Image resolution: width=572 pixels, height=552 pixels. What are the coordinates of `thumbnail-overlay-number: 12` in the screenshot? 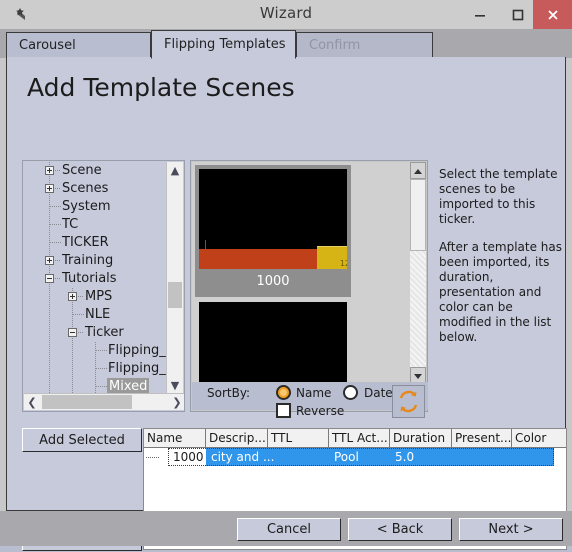 It's located at (343, 263).